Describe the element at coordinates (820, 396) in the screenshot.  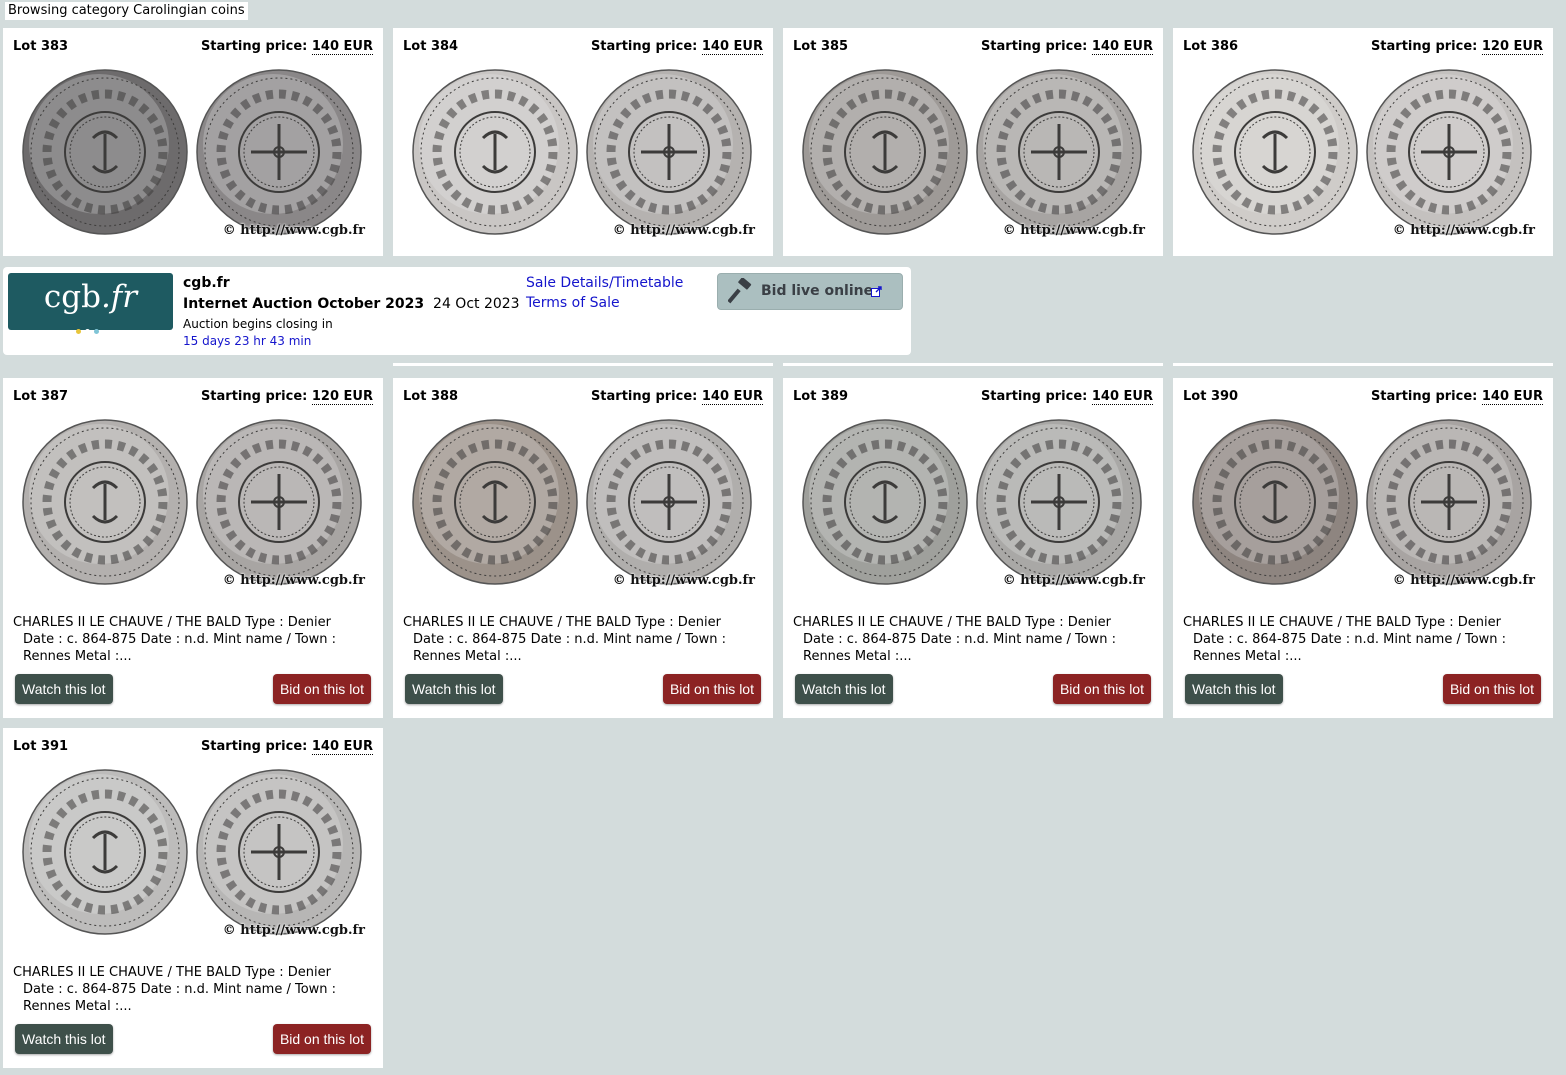
I see `lot-number: Lot 389` at that location.